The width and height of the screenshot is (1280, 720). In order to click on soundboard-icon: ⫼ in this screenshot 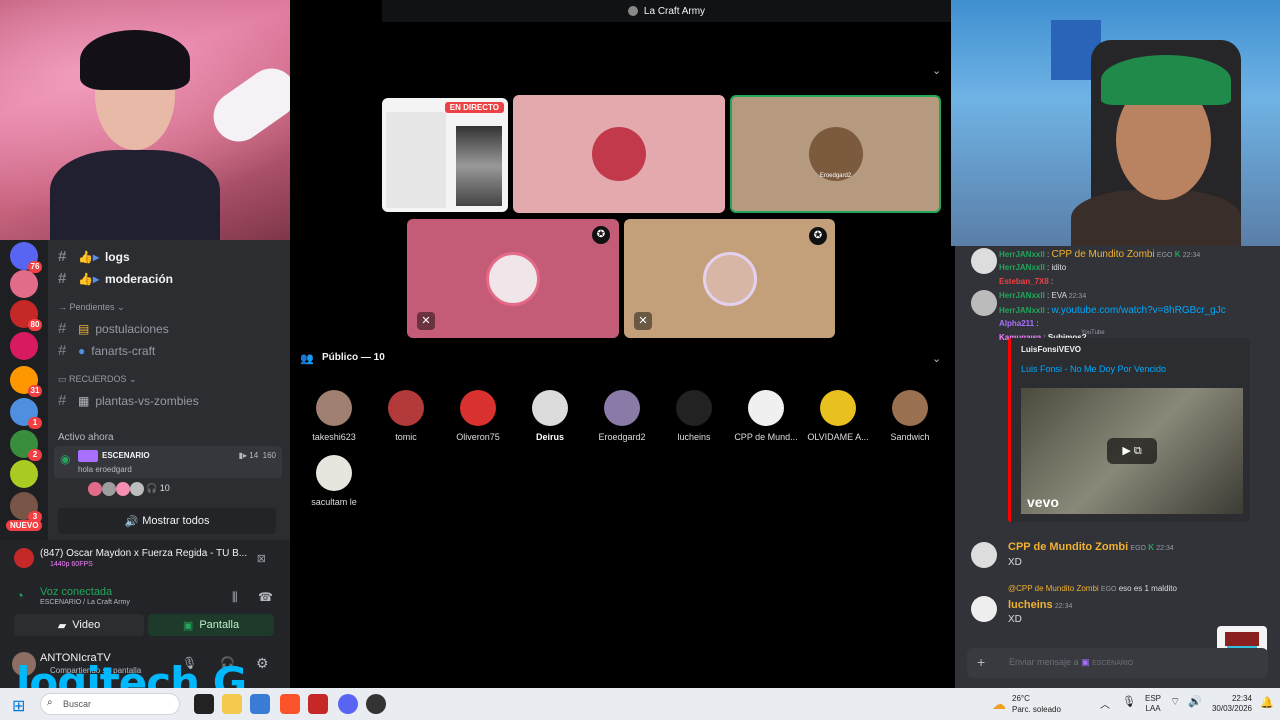, I will do `click(235, 597)`.